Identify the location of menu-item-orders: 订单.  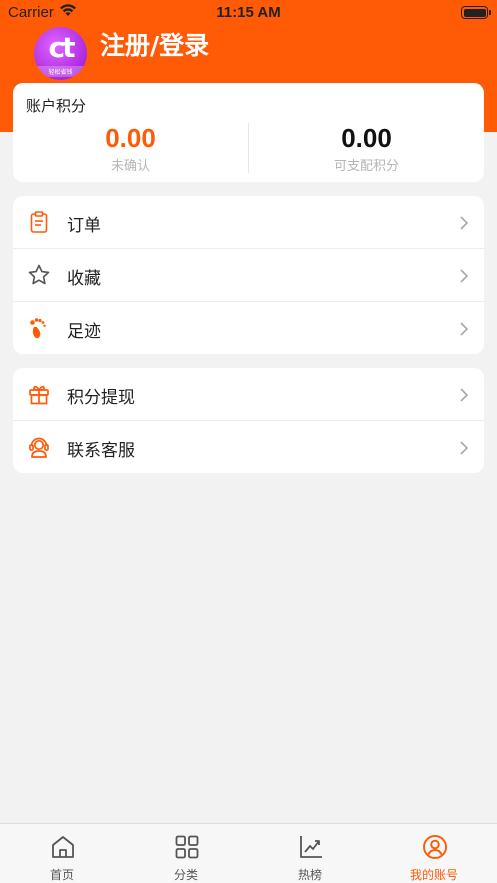
(248, 222).